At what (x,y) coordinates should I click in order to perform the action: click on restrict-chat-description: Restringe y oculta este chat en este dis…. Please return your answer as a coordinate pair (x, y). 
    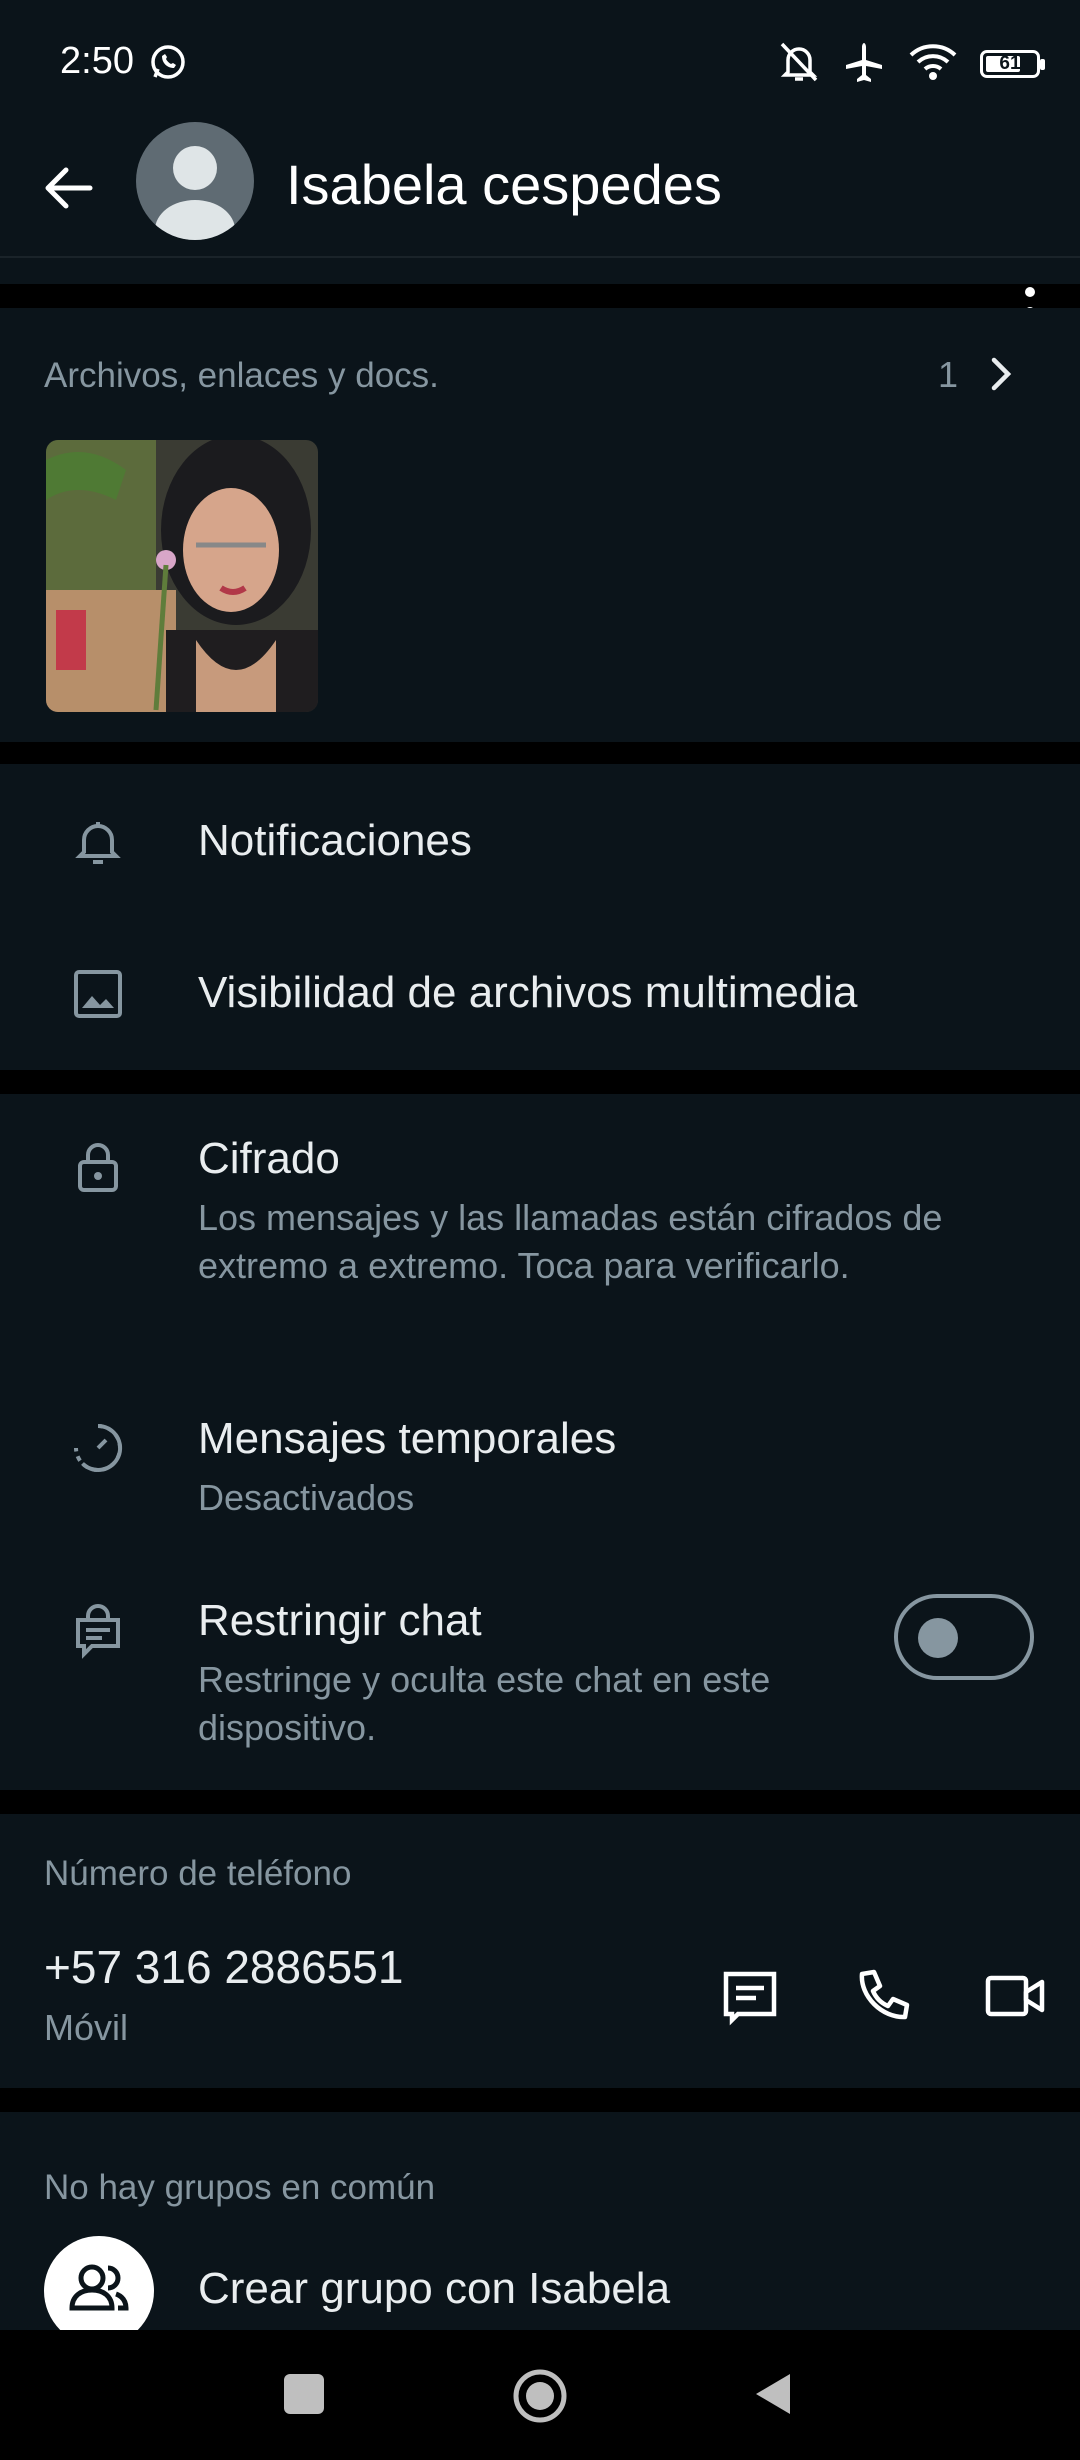
    Looking at the image, I should click on (484, 1703).